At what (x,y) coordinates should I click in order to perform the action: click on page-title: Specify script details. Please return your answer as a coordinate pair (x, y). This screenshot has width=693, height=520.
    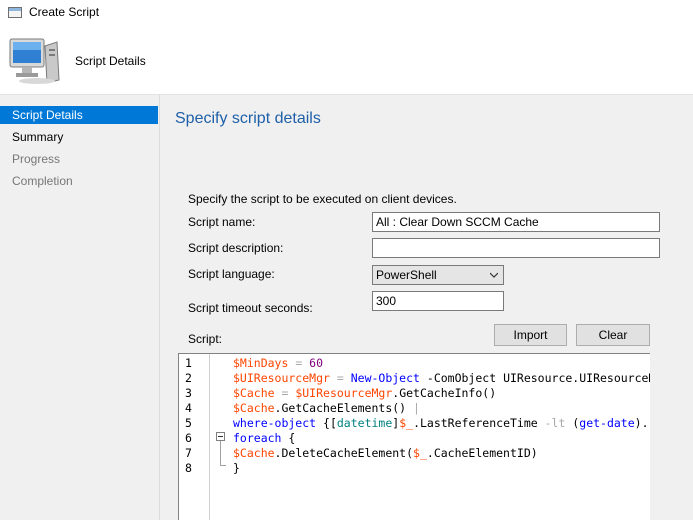
    Looking at the image, I should click on (248, 118).